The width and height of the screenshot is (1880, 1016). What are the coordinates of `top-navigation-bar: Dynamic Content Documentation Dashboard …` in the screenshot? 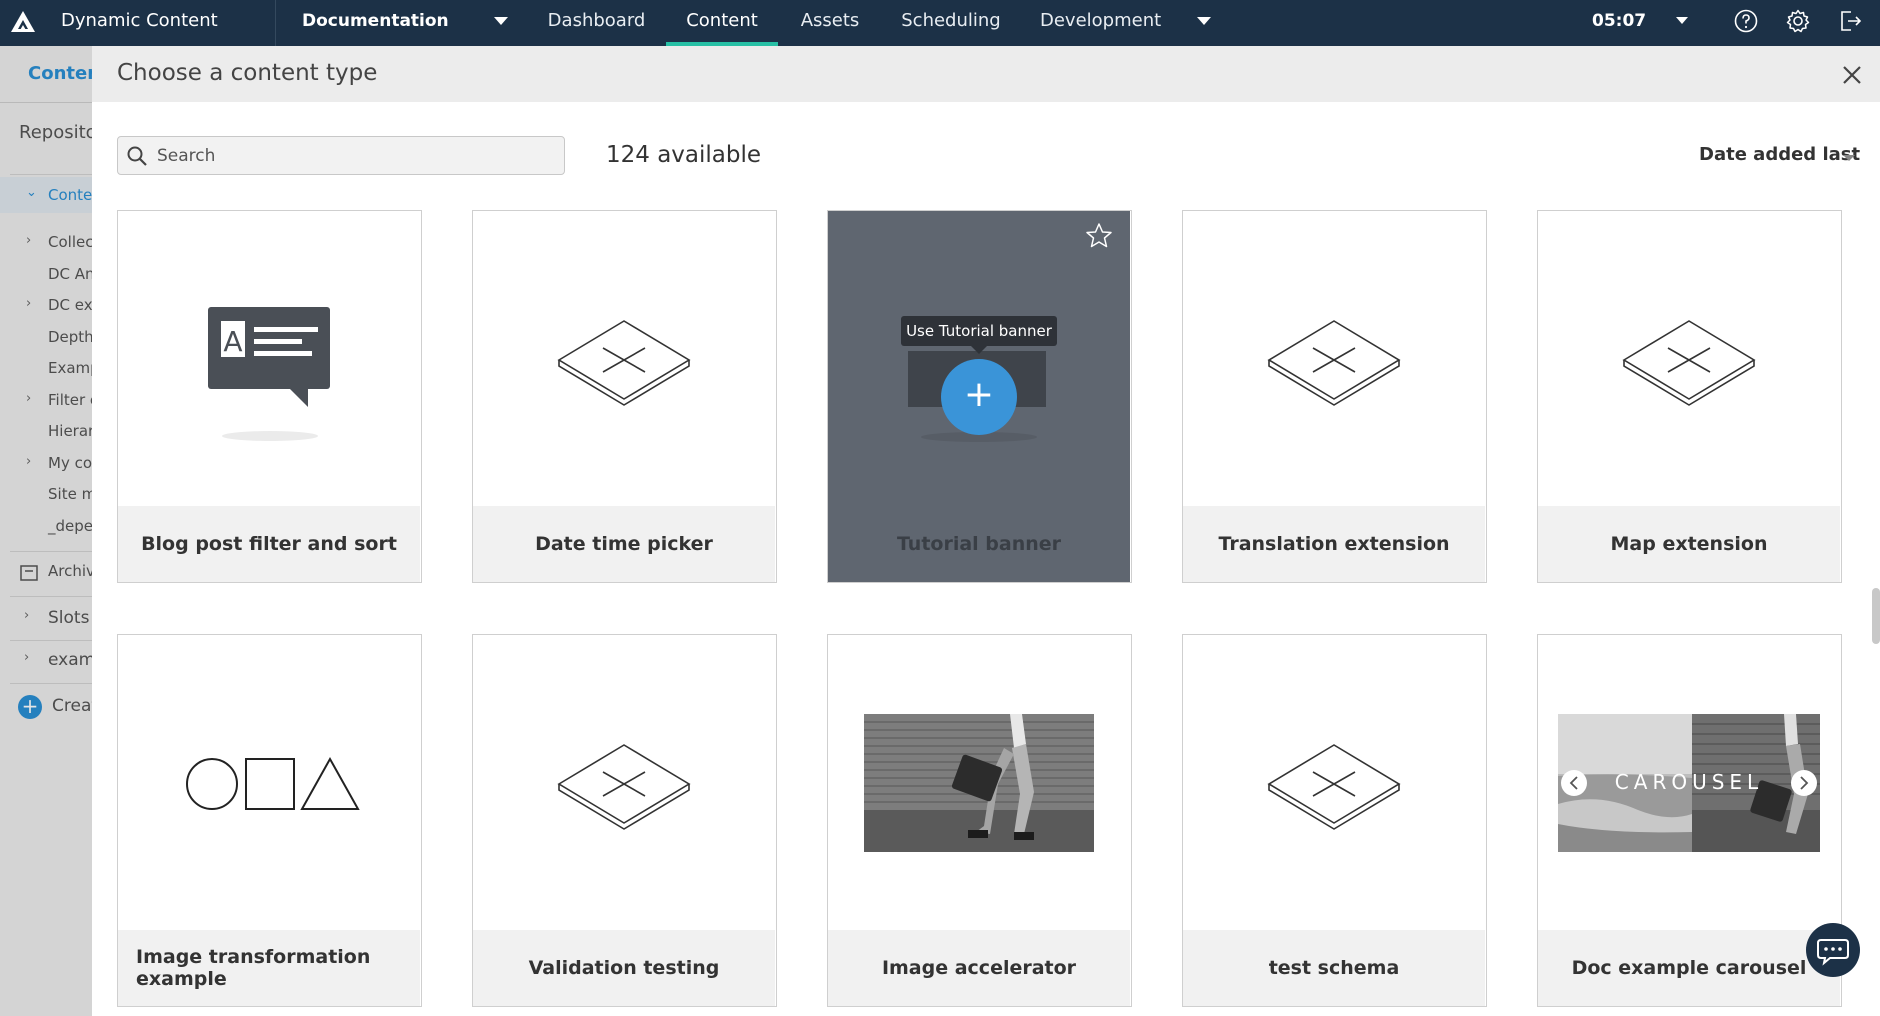 It's located at (940, 23).